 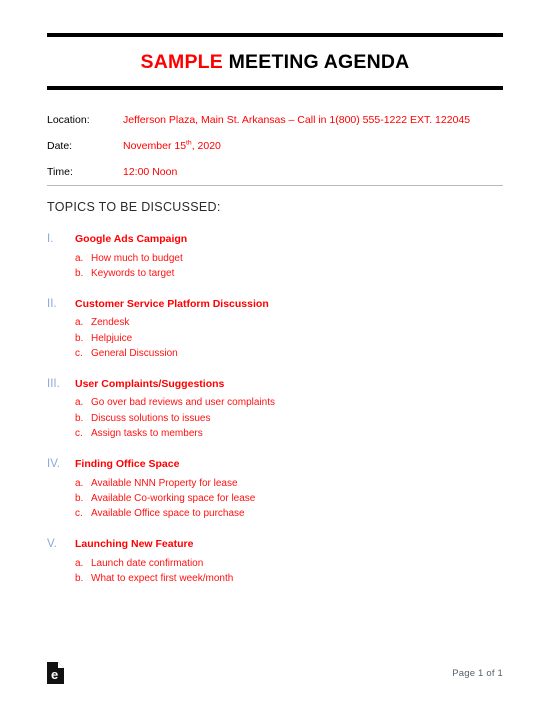 I want to click on list-item: c. Assign tasks to members, so click(x=275, y=433).